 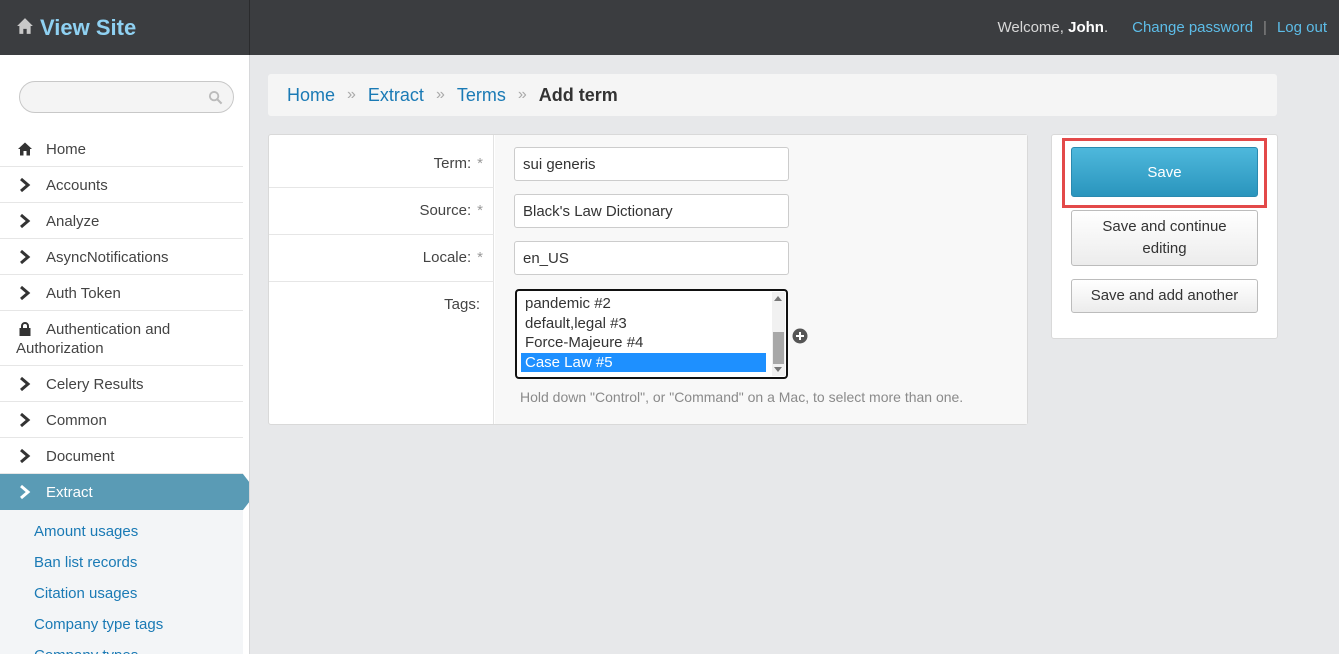 What do you see at coordinates (215, 97) in the screenshot?
I see `search-icon` at bounding box center [215, 97].